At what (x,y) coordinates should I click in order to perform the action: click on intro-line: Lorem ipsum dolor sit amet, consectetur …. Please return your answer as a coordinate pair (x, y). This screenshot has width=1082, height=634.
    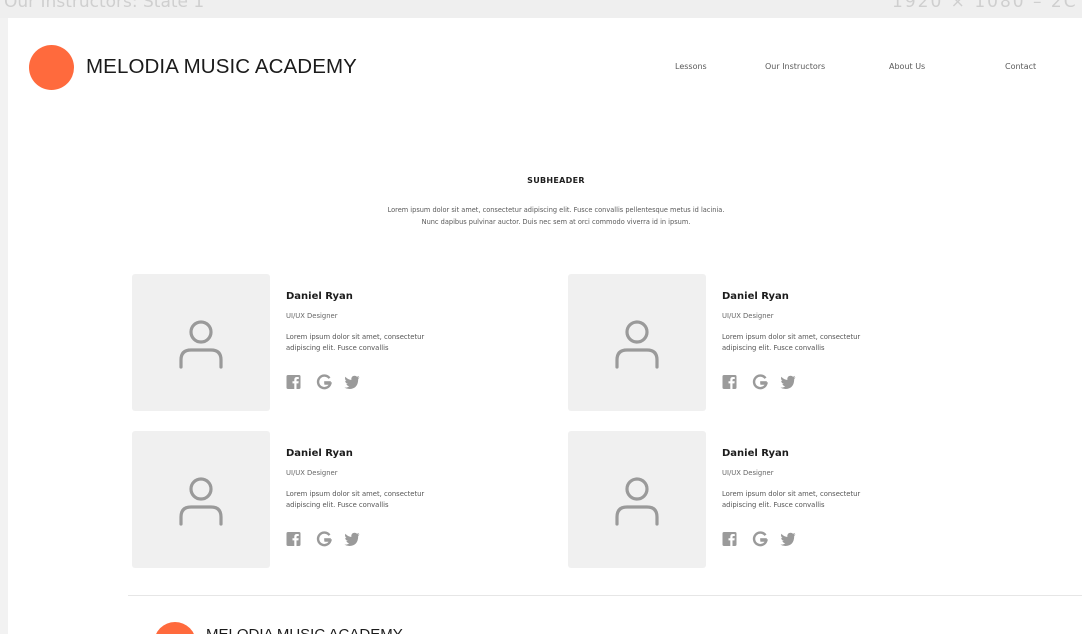
    Looking at the image, I should click on (556, 210).